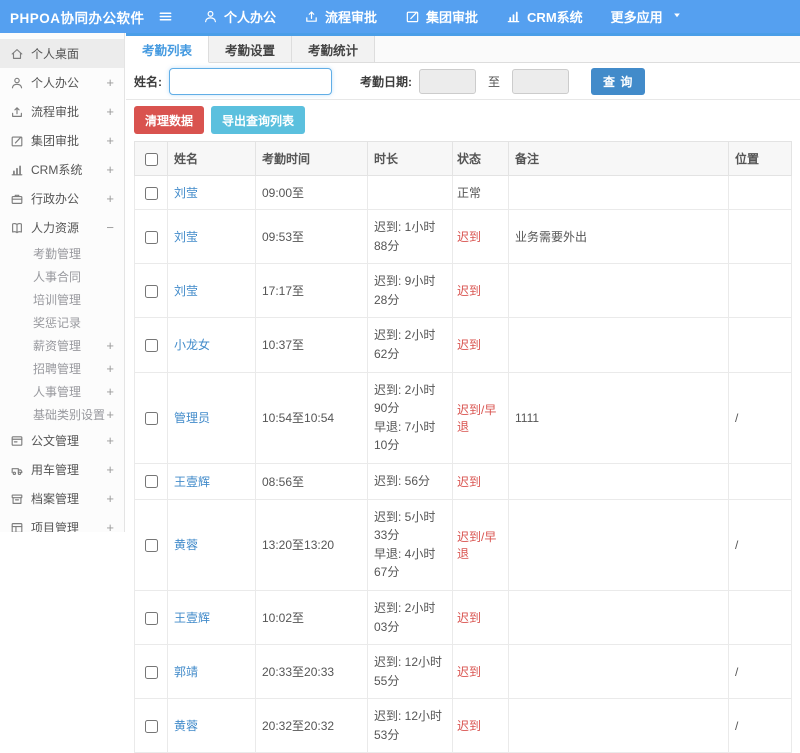  What do you see at coordinates (57, 345) in the screenshot?
I see `sidebar-subitem-label: 薪资管理` at bounding box center [57, 345].